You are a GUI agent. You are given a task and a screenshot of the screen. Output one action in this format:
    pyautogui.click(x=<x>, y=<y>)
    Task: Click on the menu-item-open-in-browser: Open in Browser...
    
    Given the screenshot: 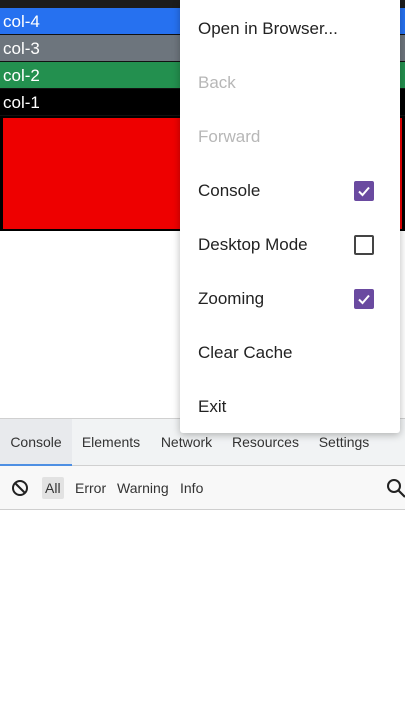 What is the action you would take?
    pyautogui.click(x=290, y=29)
    